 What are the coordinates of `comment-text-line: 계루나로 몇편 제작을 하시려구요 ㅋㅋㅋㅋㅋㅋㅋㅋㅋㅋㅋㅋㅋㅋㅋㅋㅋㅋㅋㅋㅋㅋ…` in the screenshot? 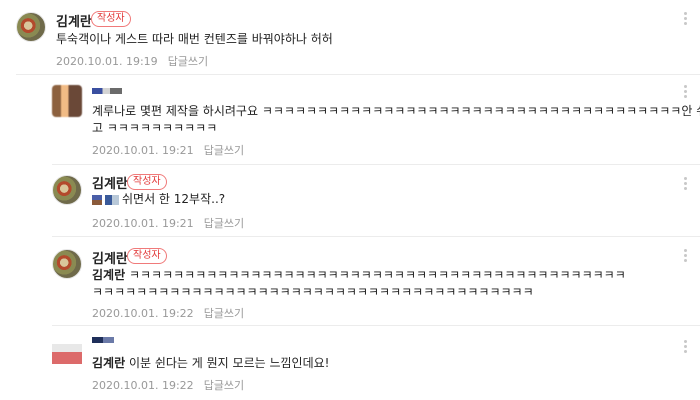 It's located at (396, 111).